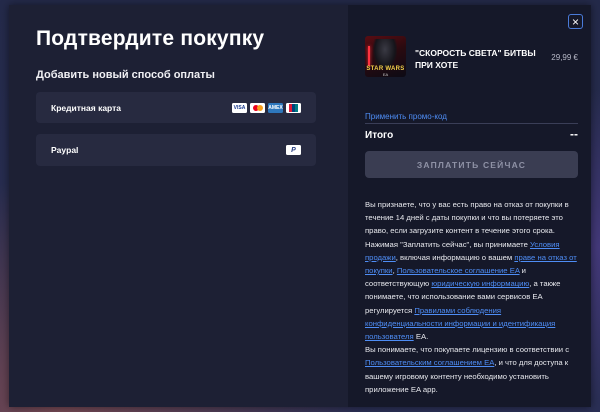 The height and width of the screenshot is (412, 600). I want to click on card-logos: VISA AMEX, so click(266, 107).